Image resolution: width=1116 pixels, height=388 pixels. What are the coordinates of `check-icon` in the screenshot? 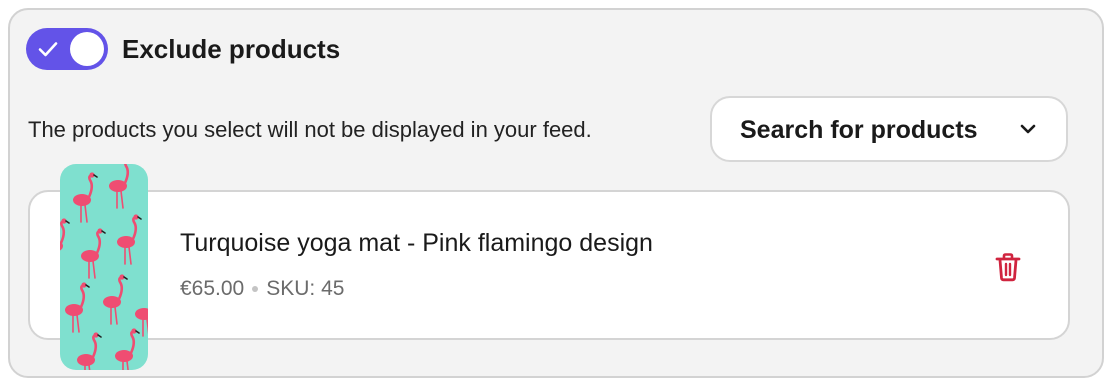 It's located at (48, 49).